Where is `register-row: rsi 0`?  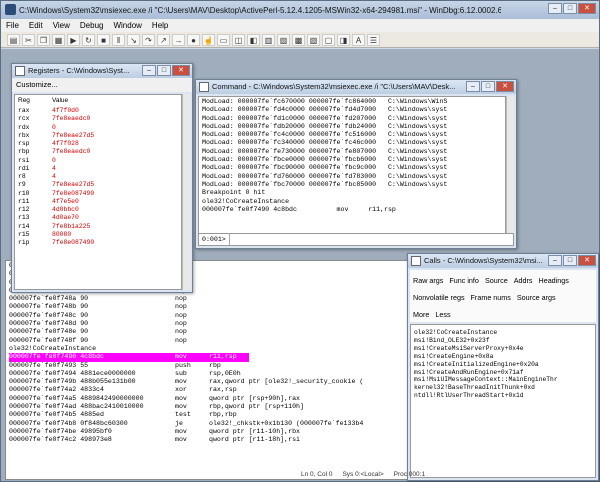
register-row: rsi 0 is located at coordinates (98, 161).